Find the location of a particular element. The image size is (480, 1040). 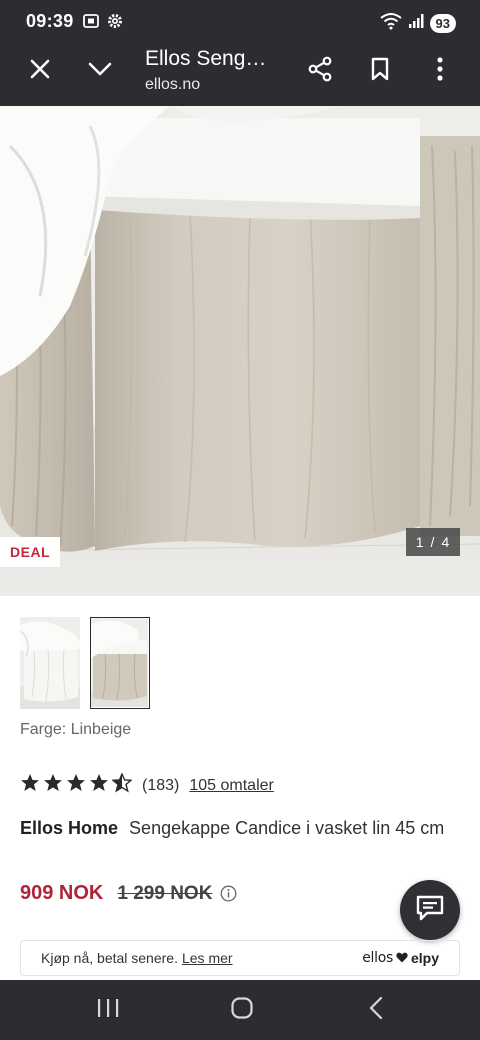

thumbnail-linen-skirt is located at coordinates (119, 662).